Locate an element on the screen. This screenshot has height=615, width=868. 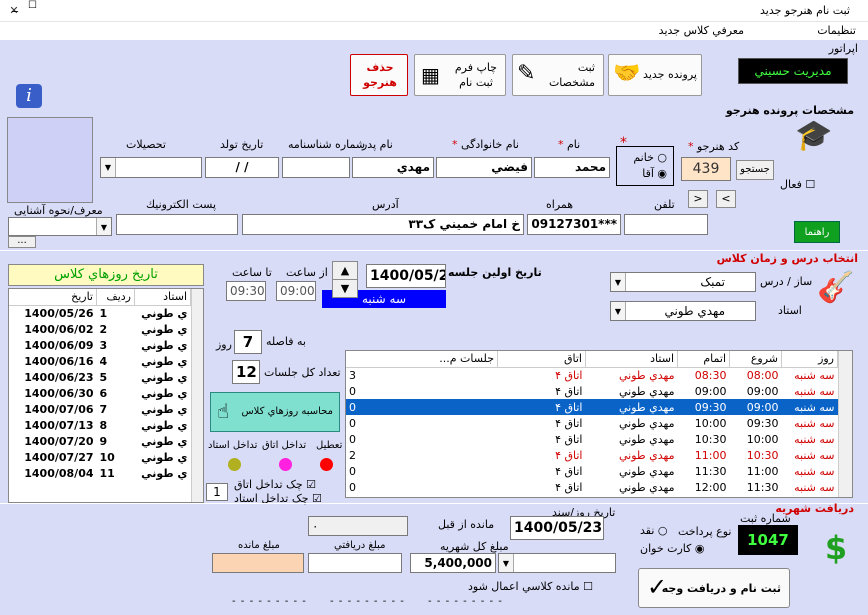
col-date: تاريخ is located at coordinates (53, 297).